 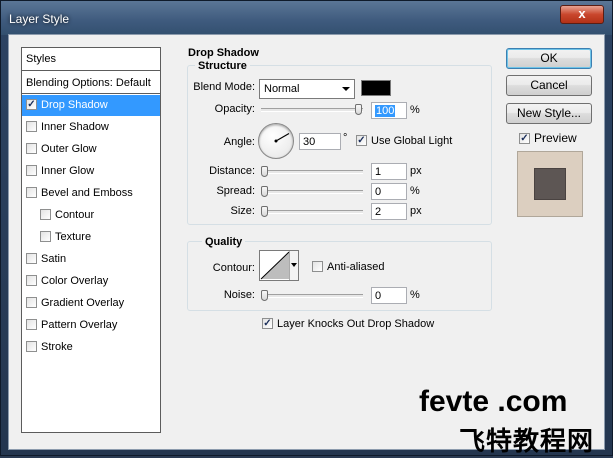 I want to click on style-item-label: Satin, so click(x=54, y=259).